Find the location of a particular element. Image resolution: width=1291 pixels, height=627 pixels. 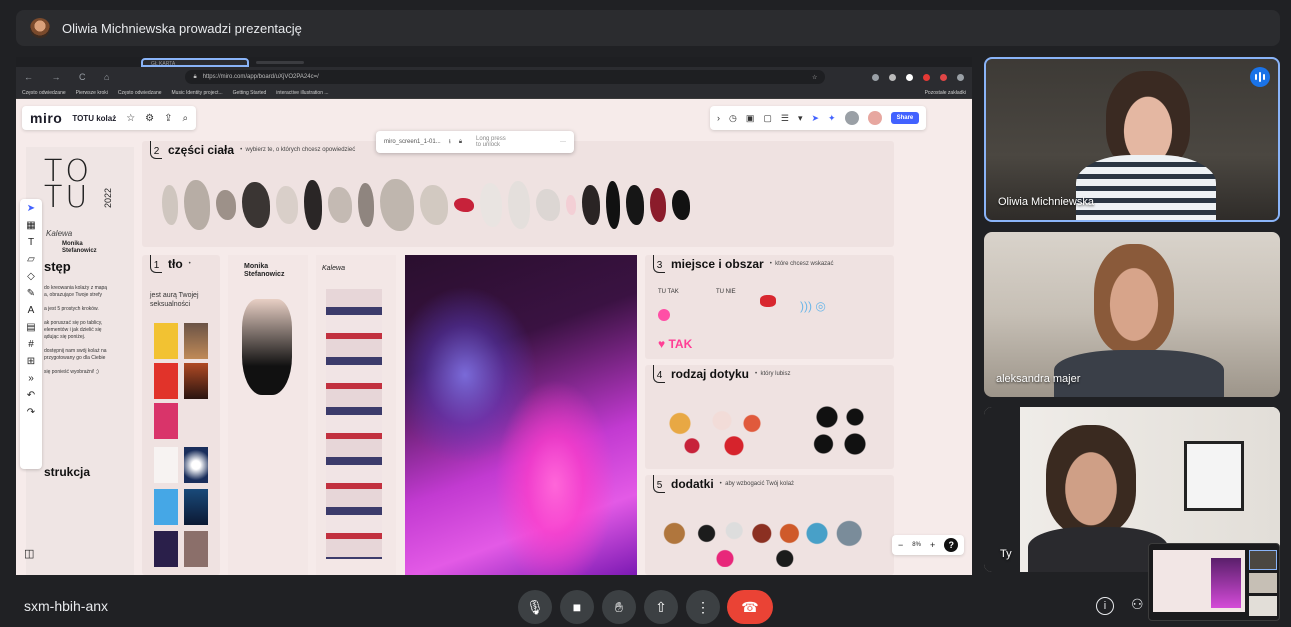

select-tool-icon: ➤ is located at coordinates (31, 208).